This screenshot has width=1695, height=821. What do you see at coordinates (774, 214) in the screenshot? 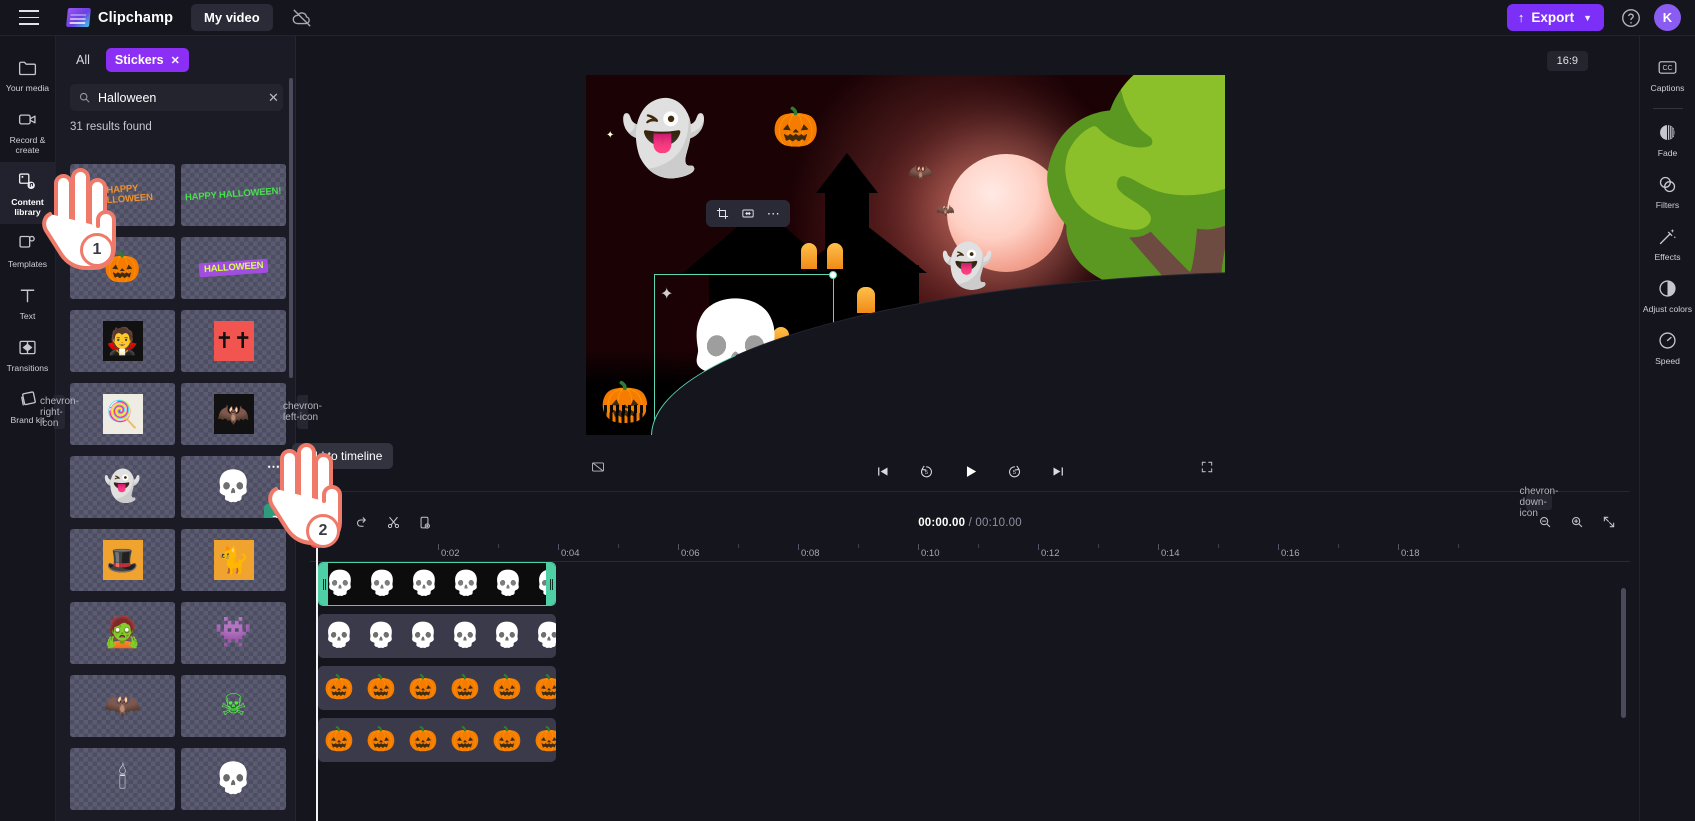
I see `more-options-button: ⋯` at bounding box center [774, 214].